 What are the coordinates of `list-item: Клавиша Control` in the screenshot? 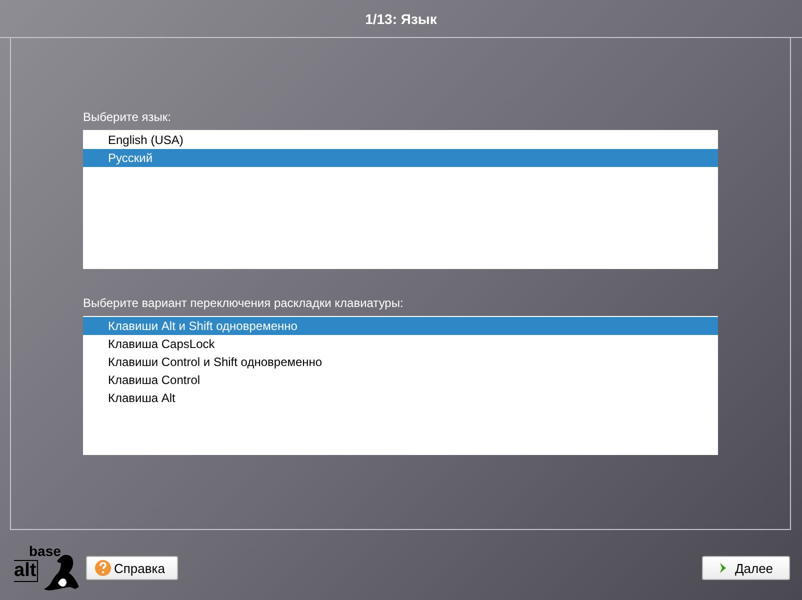 It's located at (400, 380).